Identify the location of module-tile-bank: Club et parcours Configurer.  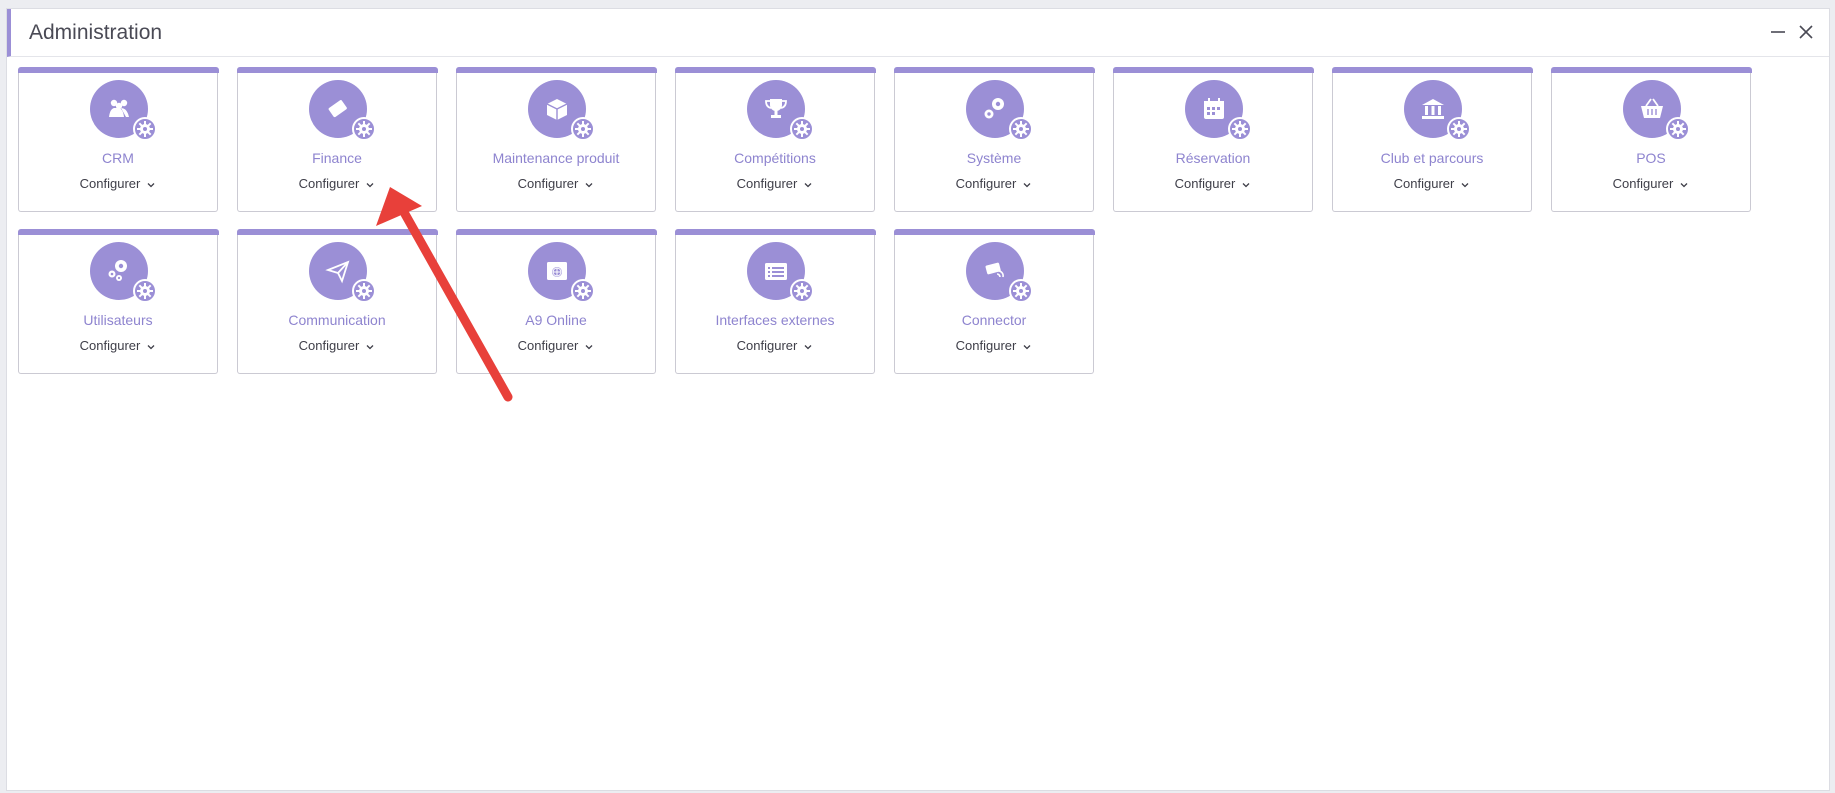
(1432, 139).